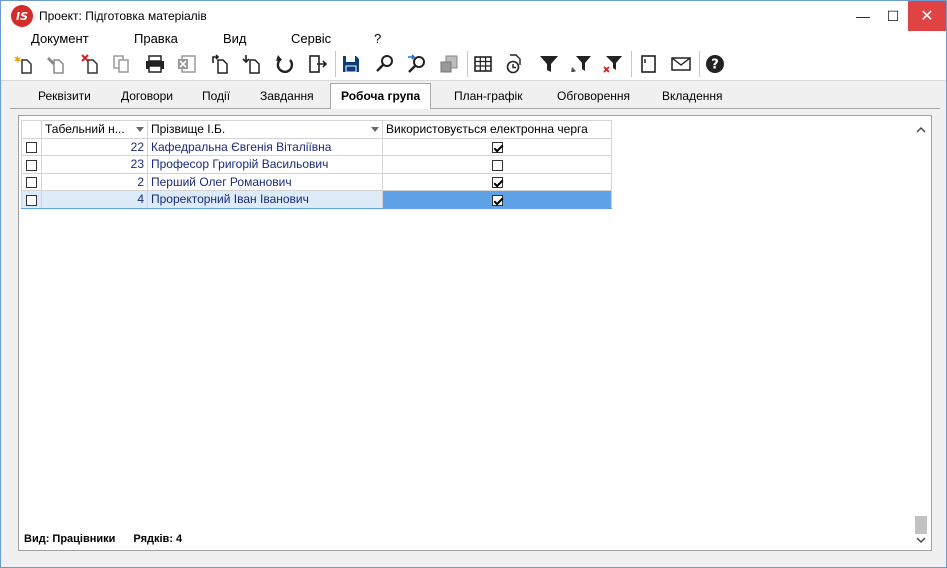 The image size is (947, 568). Describe the element at coordinates (449, 64) in the screenshot. I see `database-icon` at that location.